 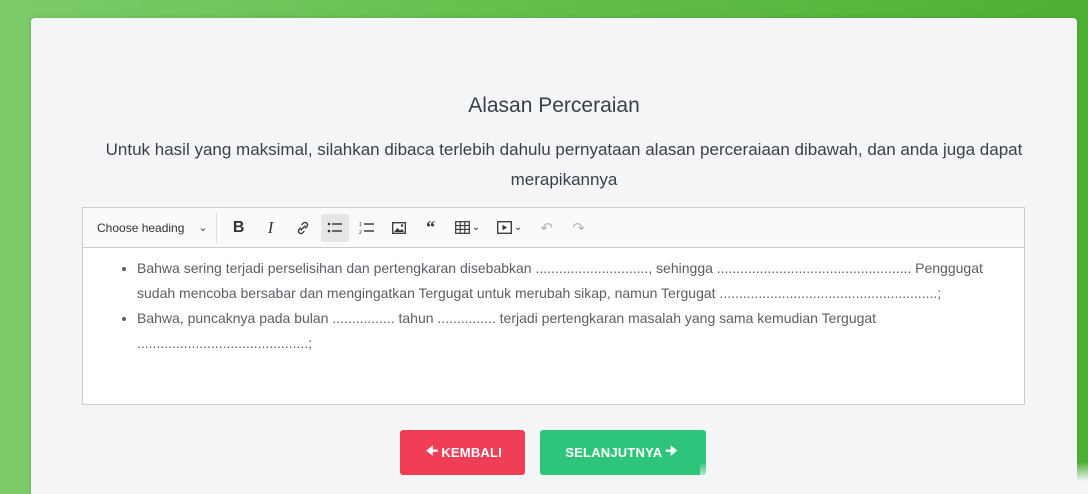 I want to click on editor-toolbar: Choose heading ⌄ B I 12 “ ⌄ ⌄ ↶ ↷, so click(x=553, y=228).